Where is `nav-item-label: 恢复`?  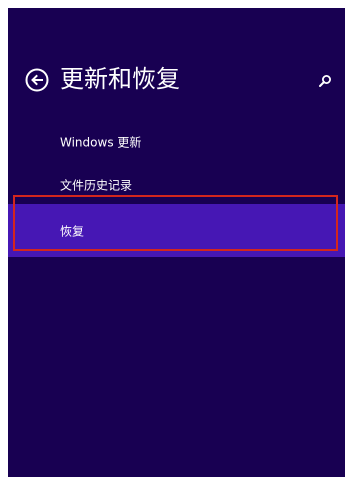 nav-item-label: 恢复 is located at coordinates (72, 231).